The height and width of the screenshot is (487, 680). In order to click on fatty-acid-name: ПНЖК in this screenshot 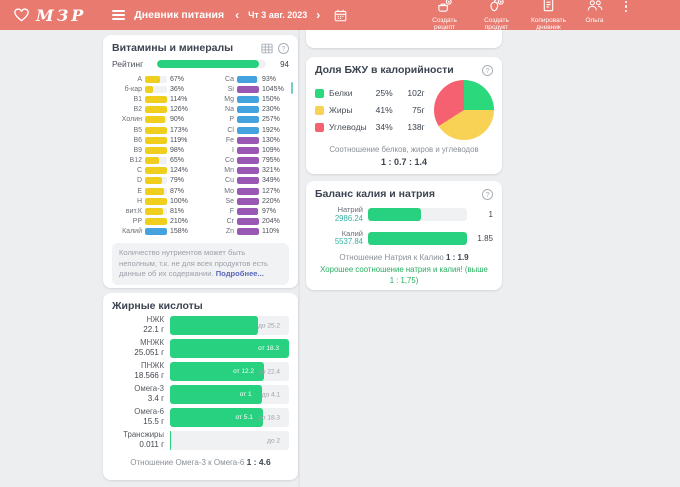, I will do `click(152, 366)`.